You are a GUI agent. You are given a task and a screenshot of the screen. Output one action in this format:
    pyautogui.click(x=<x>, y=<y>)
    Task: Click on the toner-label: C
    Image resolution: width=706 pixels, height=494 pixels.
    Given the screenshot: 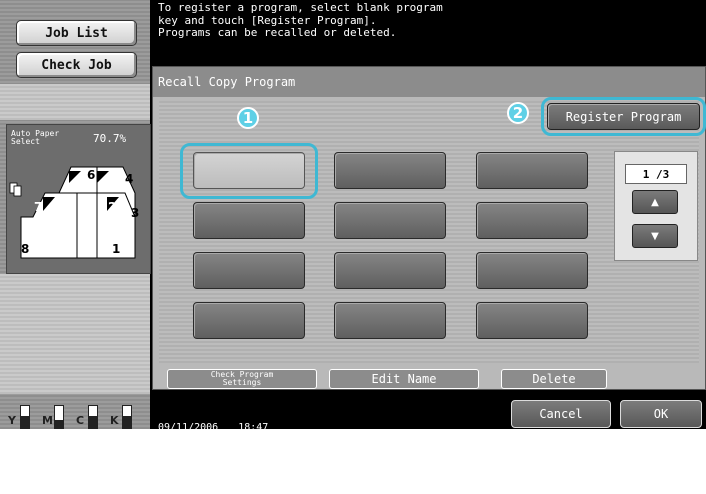 What is the action you would take?
    pyautogui.click(x=80, y=420)
    